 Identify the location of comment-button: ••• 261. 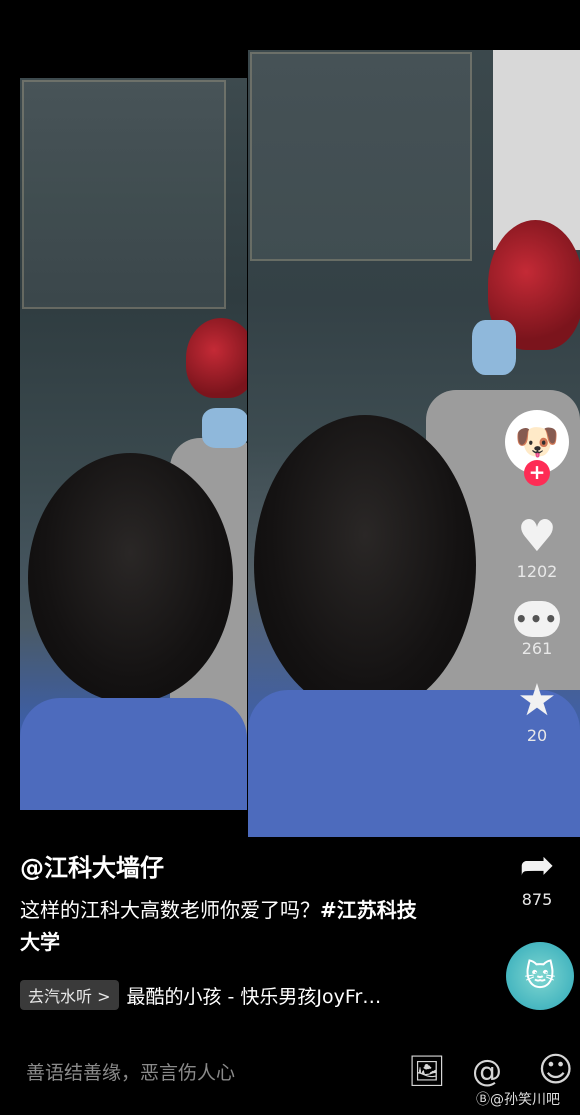
(537, 629).